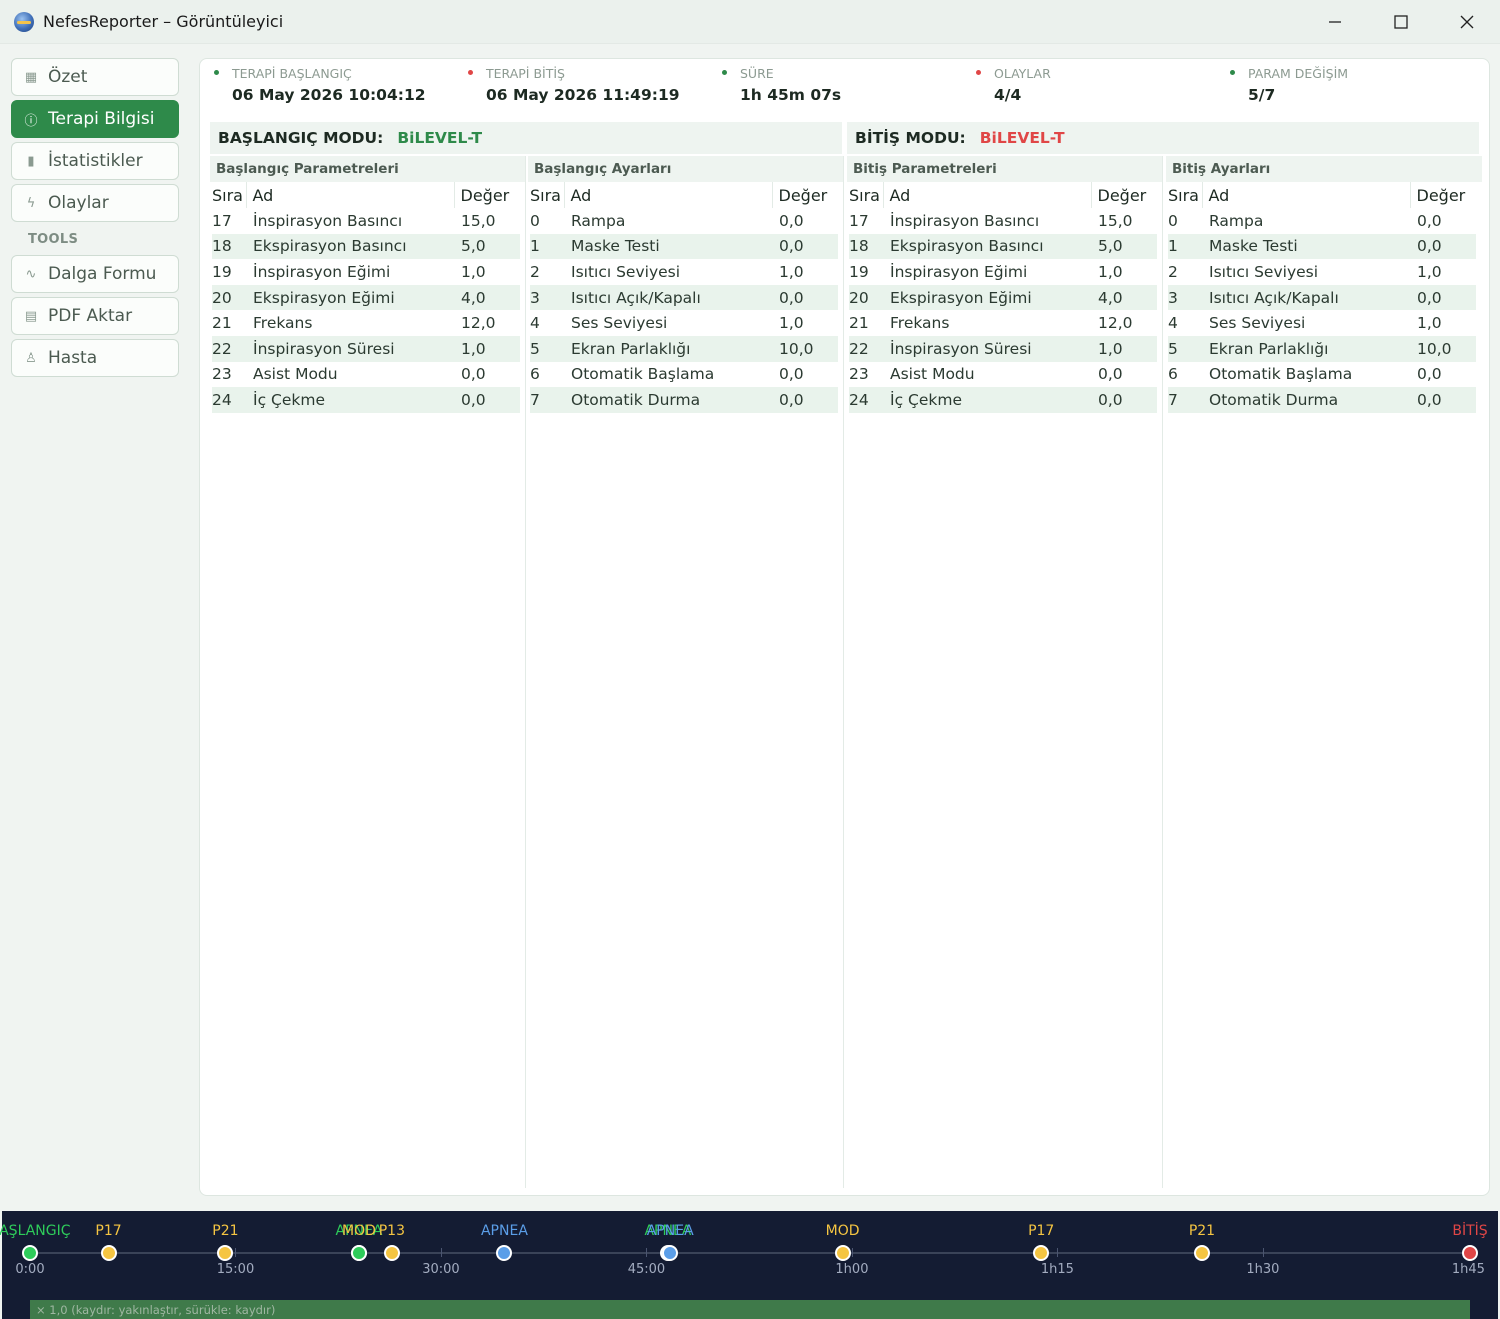 The image size is (1500, 1319). What do you see at coordinates (535, 374) in the screenshot?
I see `row-index: 6` at bounding box center [535, 374].